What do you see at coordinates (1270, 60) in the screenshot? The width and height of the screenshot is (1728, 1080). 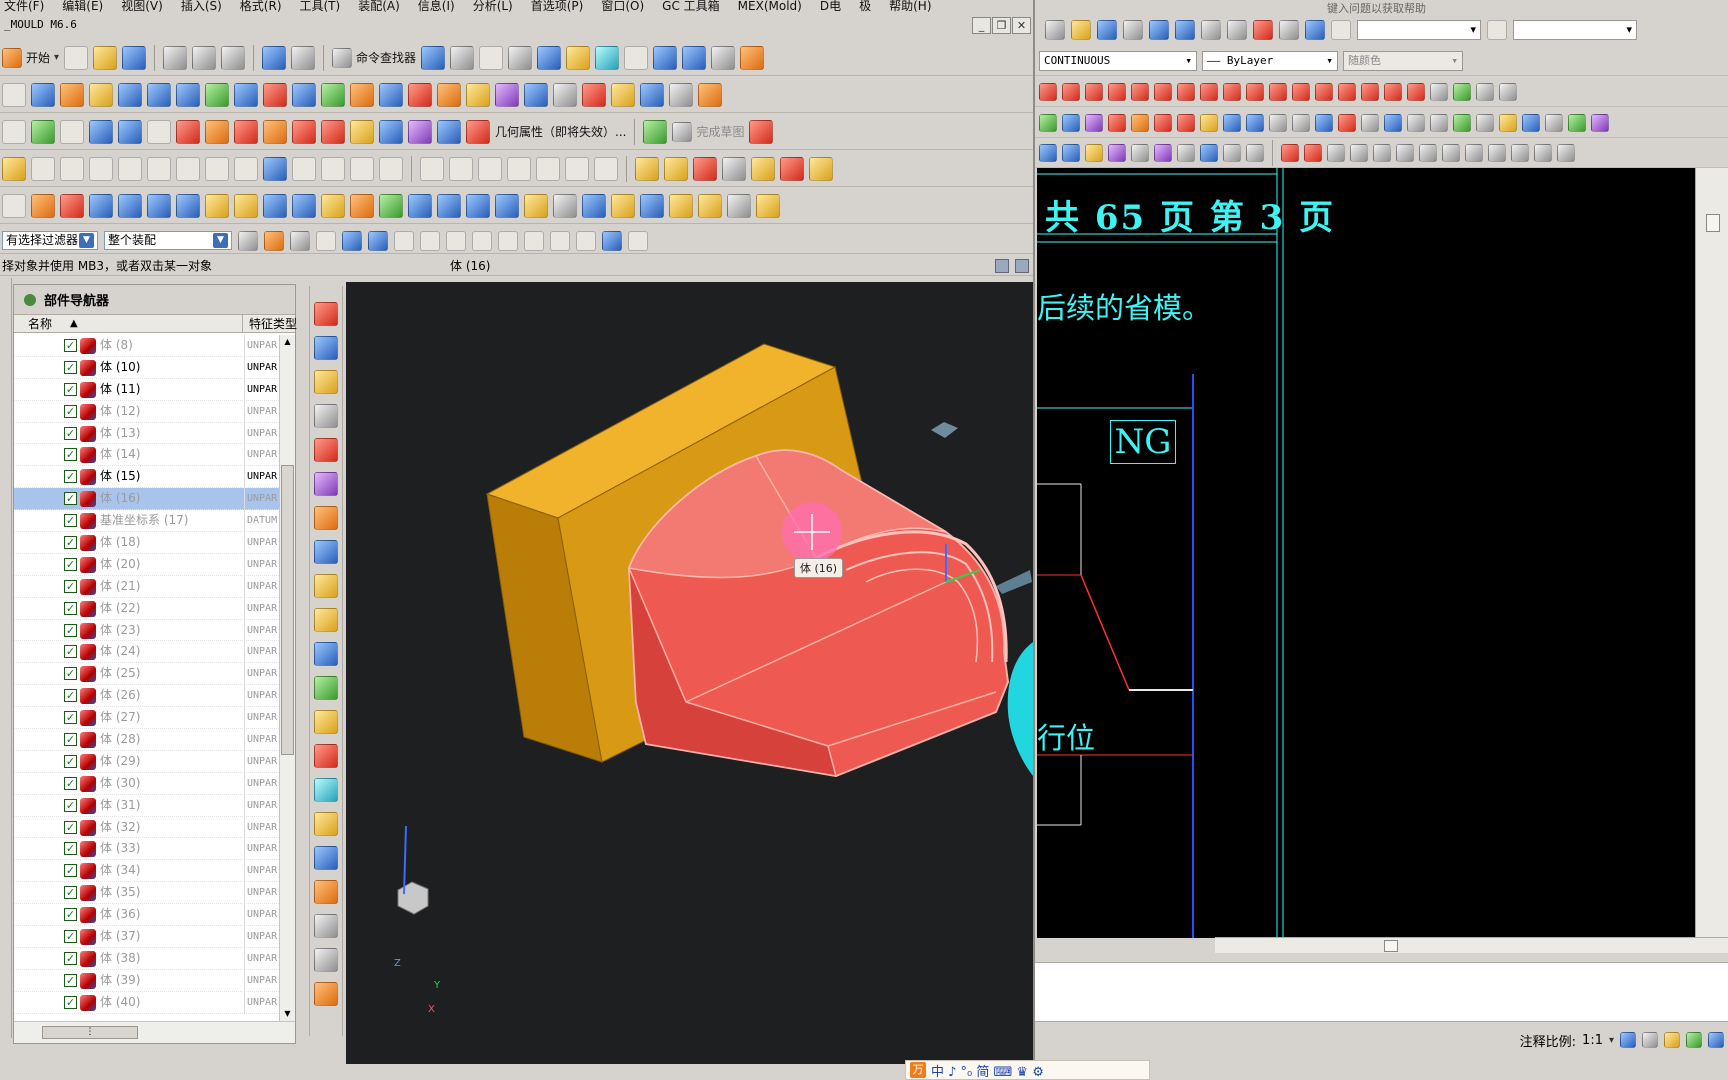 I see `lineweight-combo: —— ByLayer ▾` at bounding box center [1270, 60].